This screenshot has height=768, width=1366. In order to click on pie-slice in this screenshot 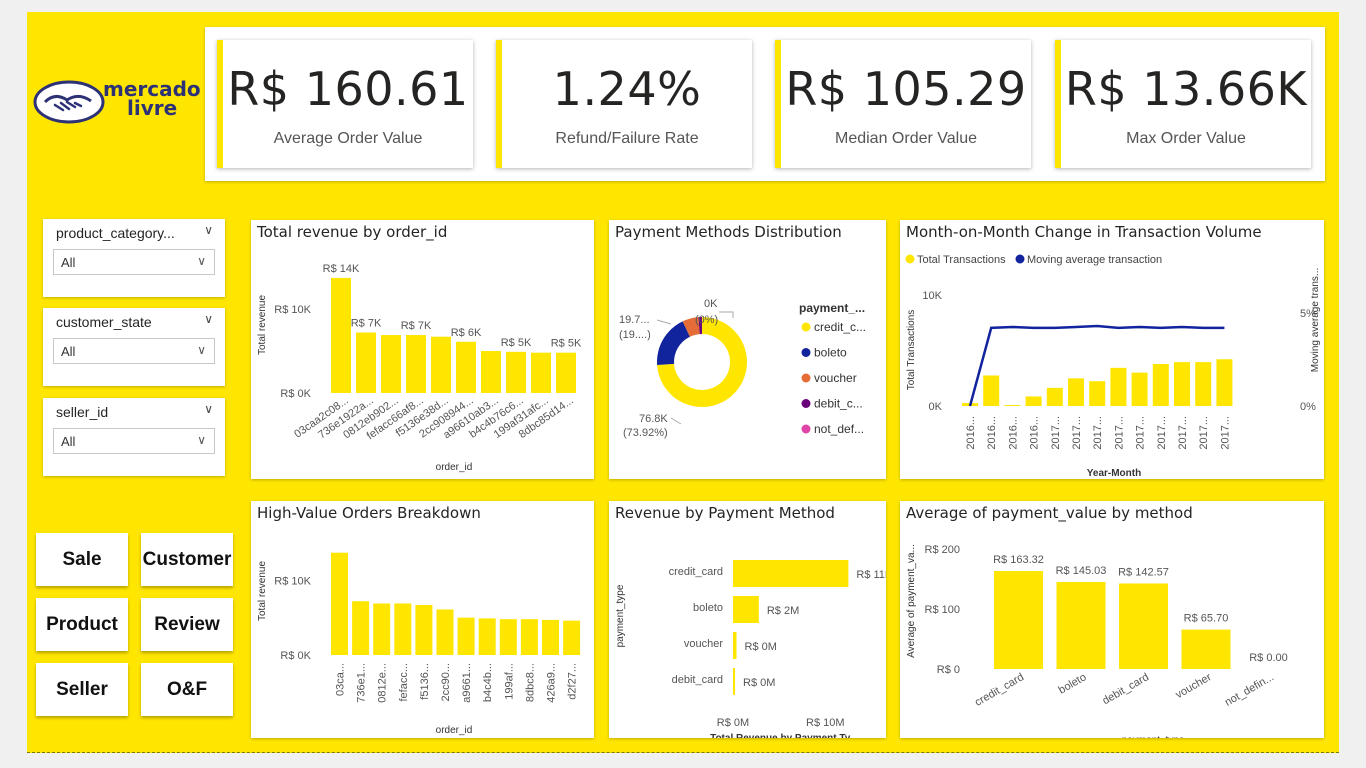, I will do `click(673, 343)`.